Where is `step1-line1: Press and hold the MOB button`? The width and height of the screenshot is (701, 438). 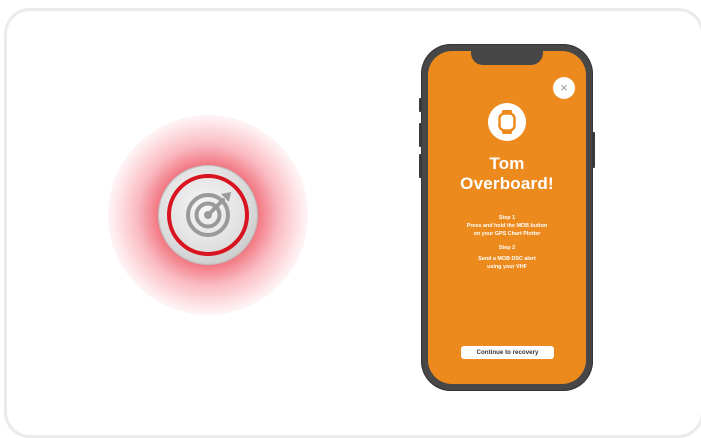 step1-line1: Press and hold the MOB button is located at coordinates (507, 226).